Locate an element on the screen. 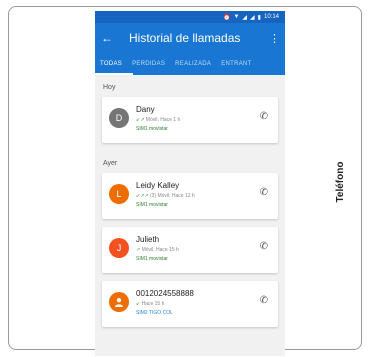 This screenshot has width=371, height=357. contact-name: Dany is located at coordinates (145, 109).